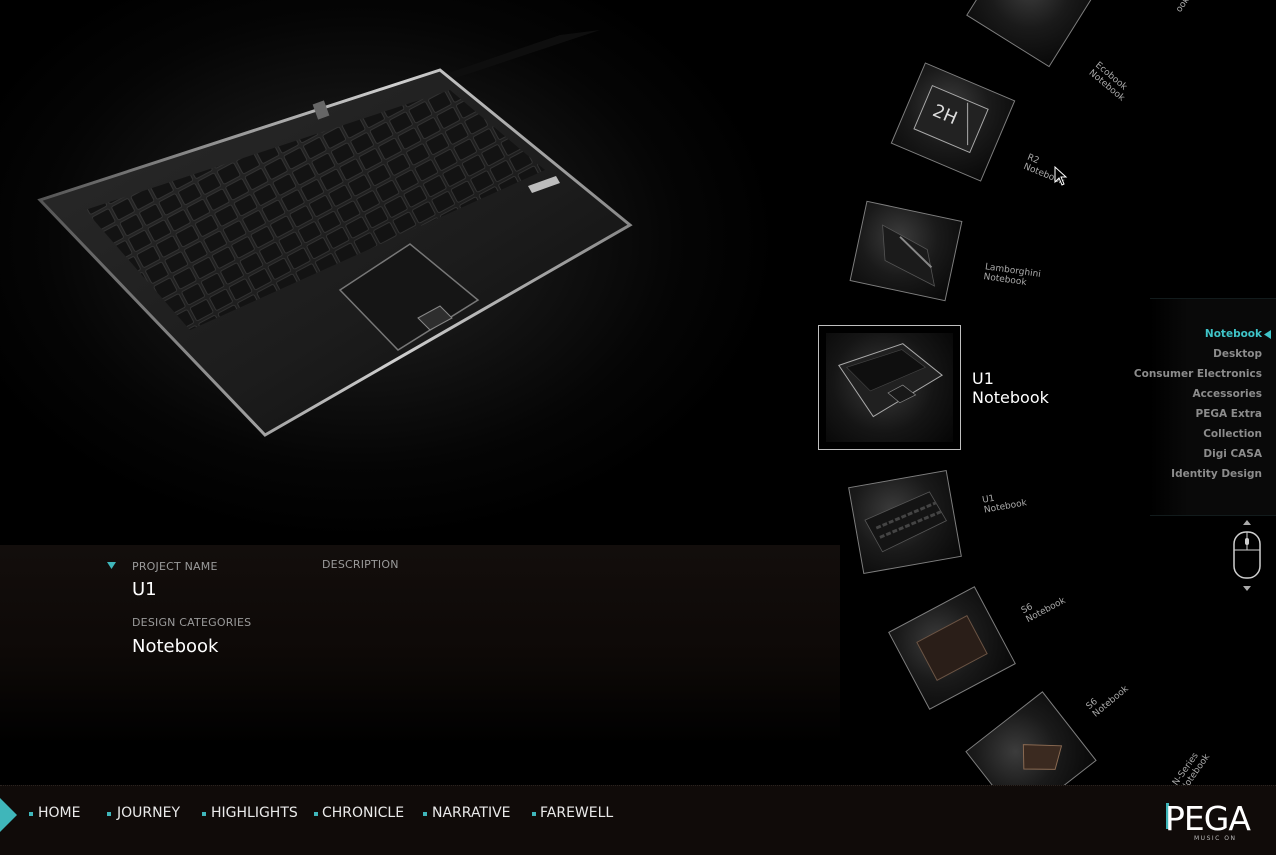  Describe the element at coordinates (148, 813) in the screenshot. I see `nav-journey: JOURNEY` at that location.